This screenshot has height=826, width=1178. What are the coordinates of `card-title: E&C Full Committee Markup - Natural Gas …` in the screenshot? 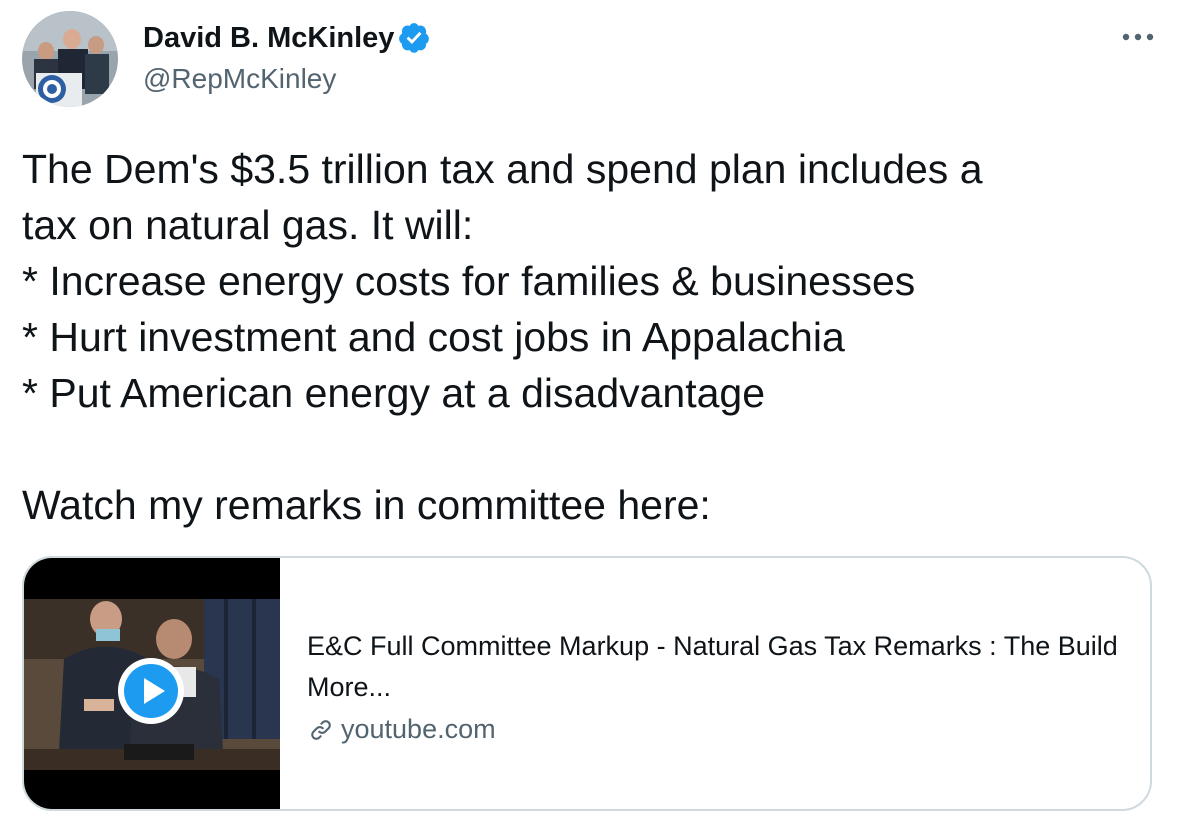 It's located at (722, 667).